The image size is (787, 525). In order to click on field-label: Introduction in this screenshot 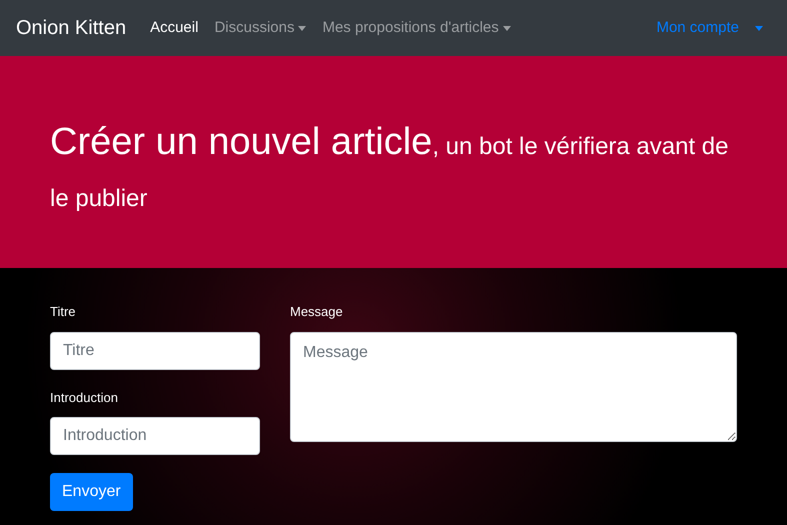, I will do `click(84, 397)`.